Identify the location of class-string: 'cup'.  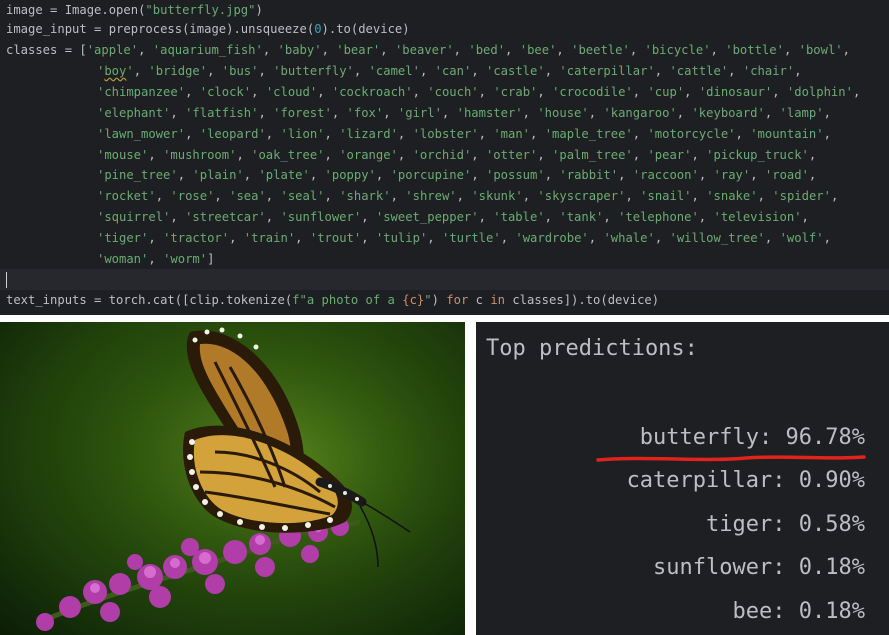
(666, 91).